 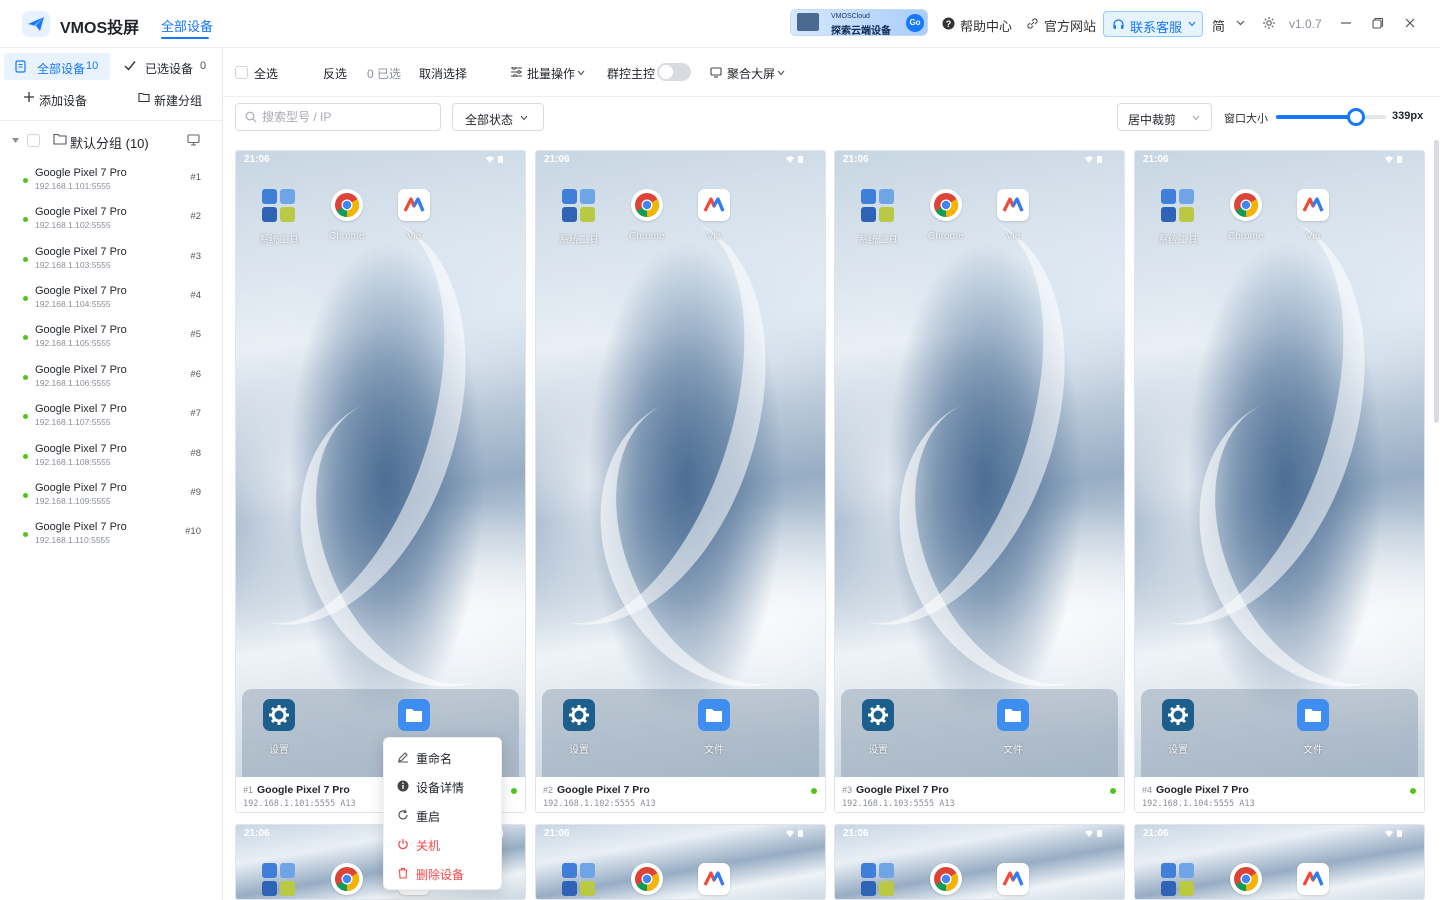 What do you see at coordinates (551, 73) in the screenshot?
I see `batch-ops-button: 批量操作` at bounding box center [551, 73].